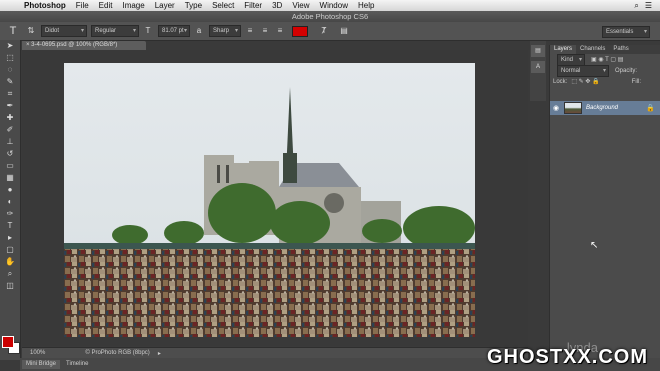  I want to click on layer-name: Background, so click(602, 108).